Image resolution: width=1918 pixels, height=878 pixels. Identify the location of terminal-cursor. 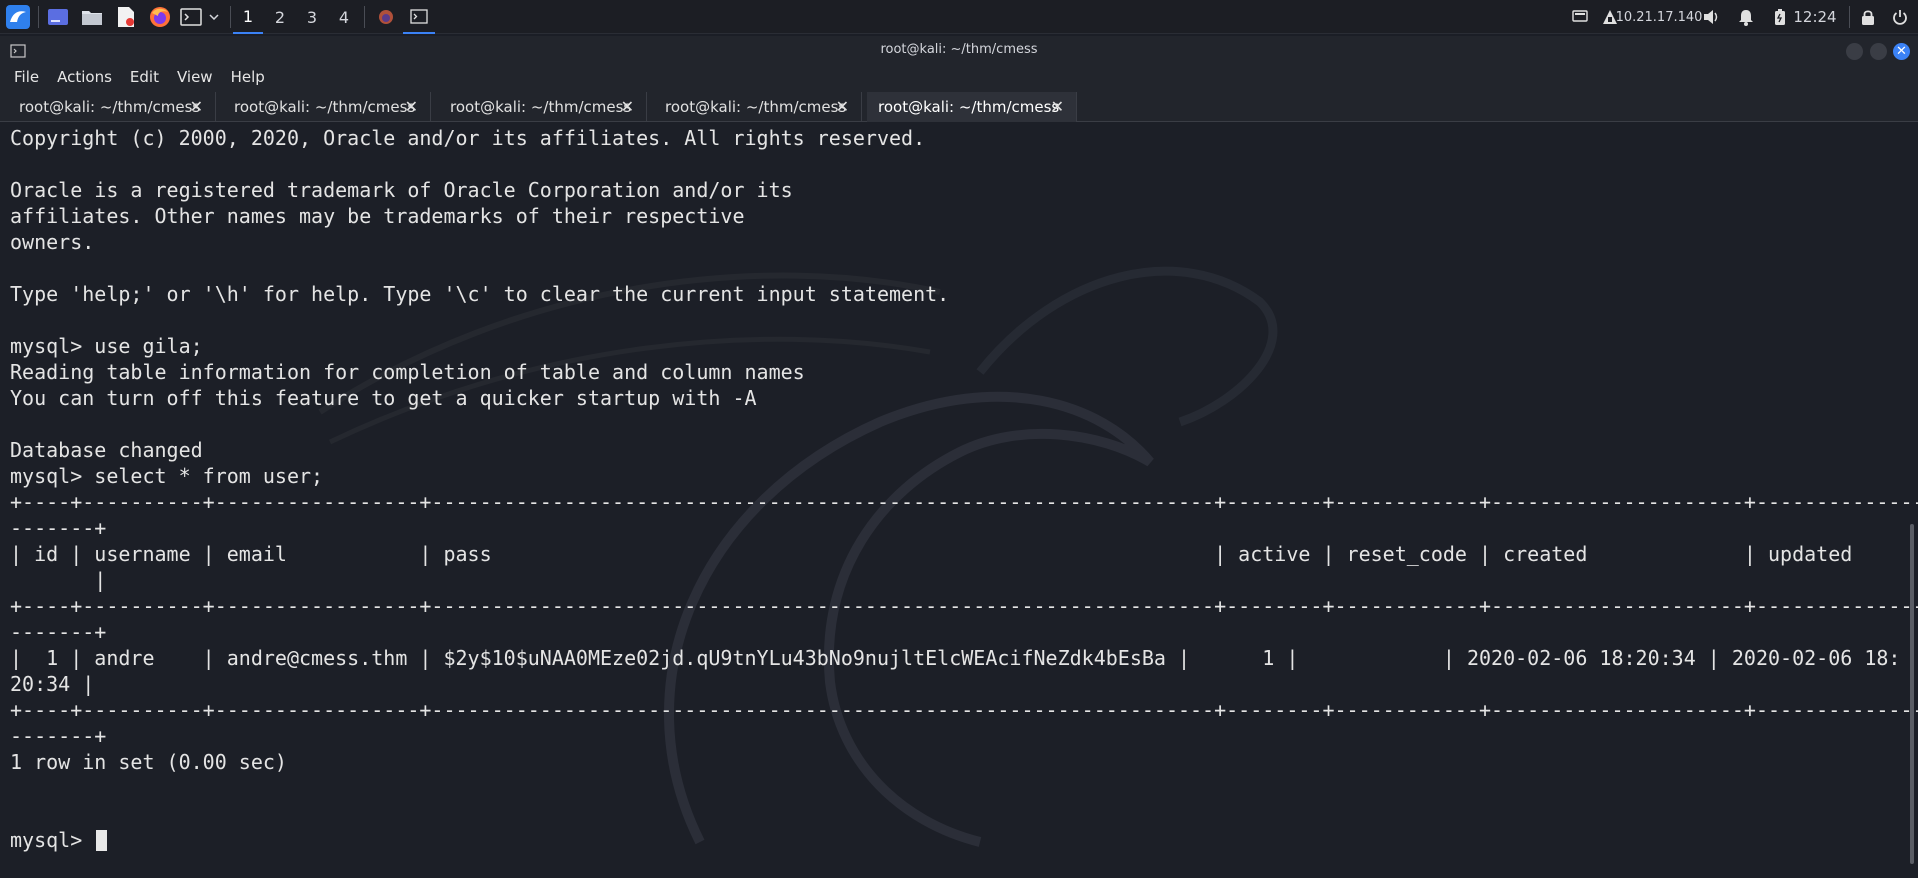
(101, 840).